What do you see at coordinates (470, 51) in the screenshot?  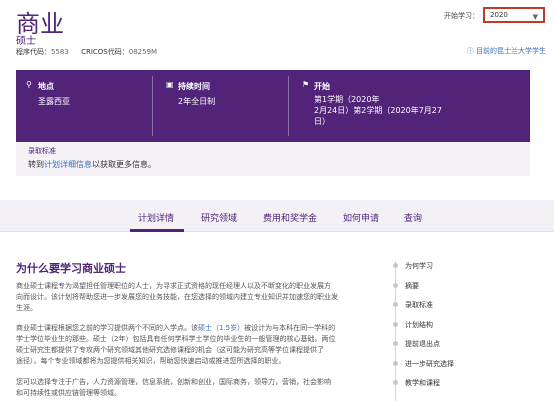 I see `info-icon: ⓘ` at bounding box center [470, 51].